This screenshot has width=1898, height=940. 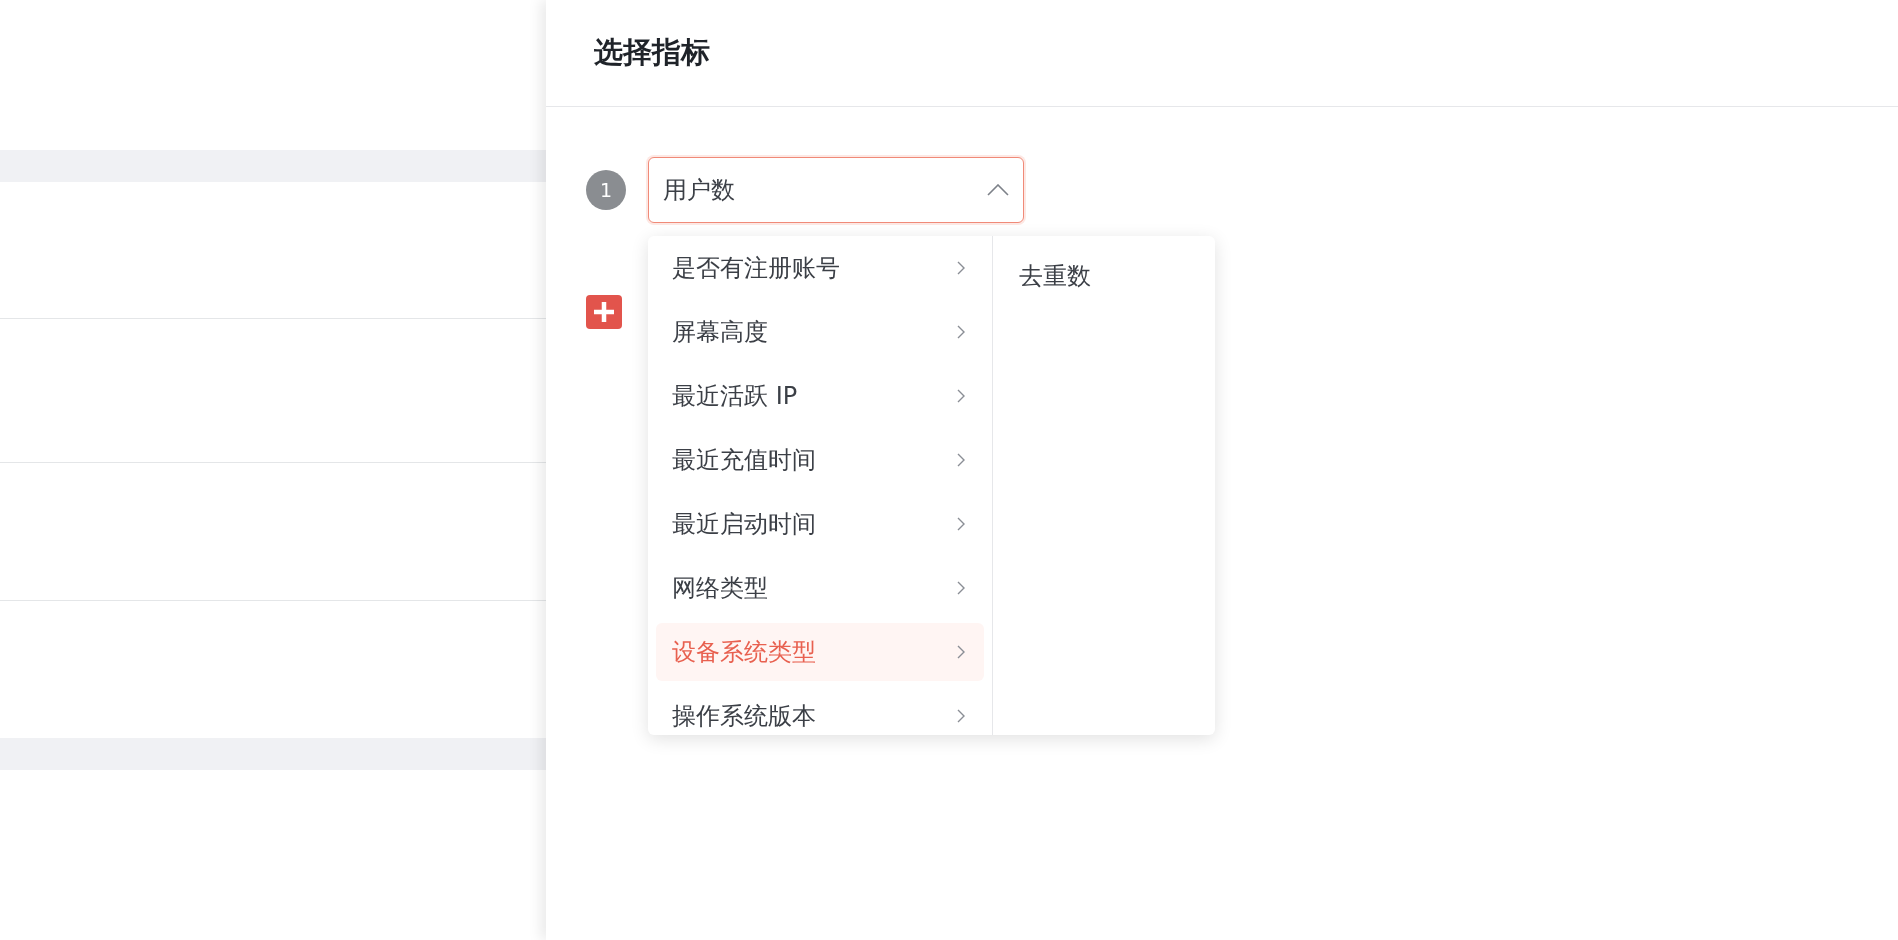 I want to click on drawer-title: 选择指标, so click(x=652, y=52).